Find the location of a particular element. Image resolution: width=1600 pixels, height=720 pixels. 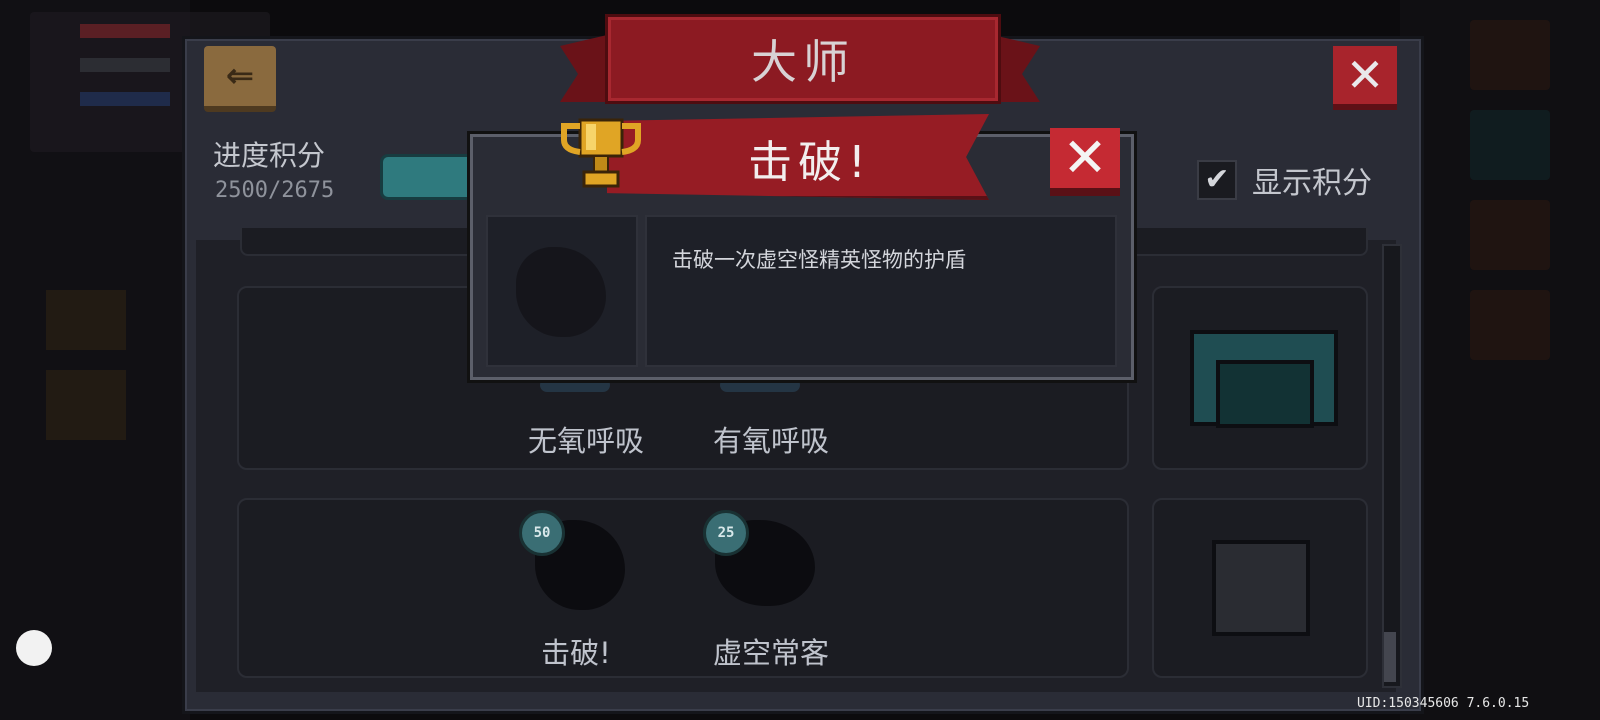

hud-energy-bar is located at coordinates (125, 99).